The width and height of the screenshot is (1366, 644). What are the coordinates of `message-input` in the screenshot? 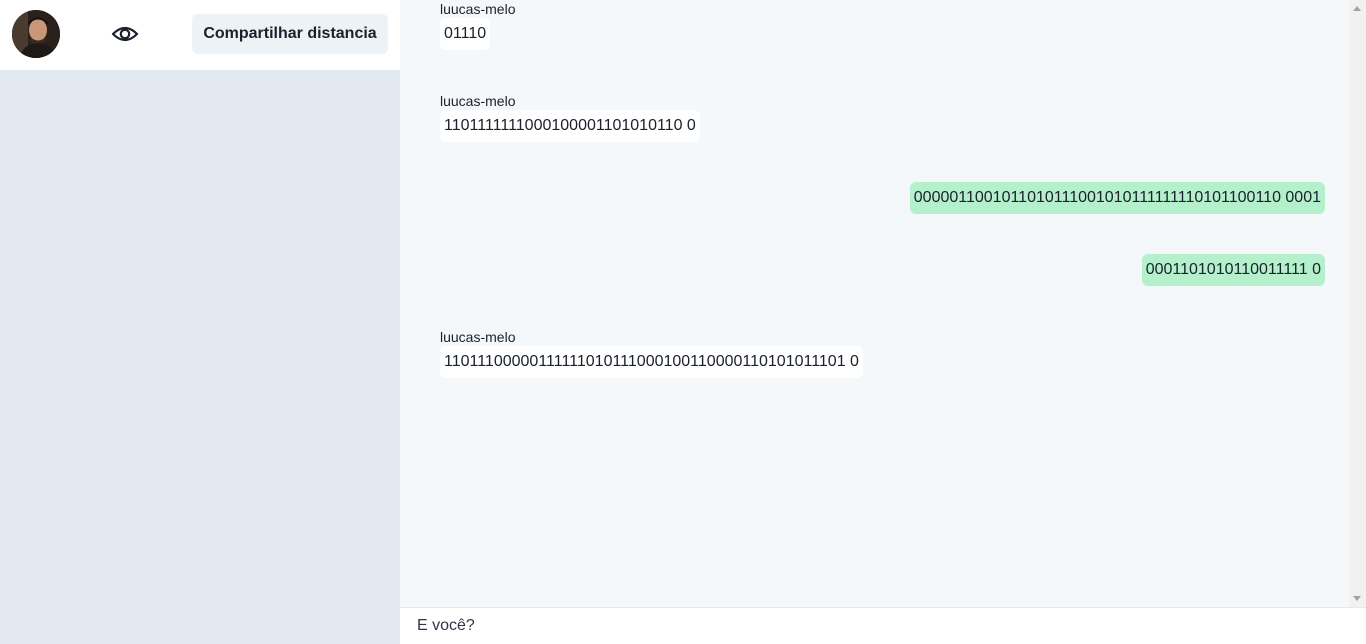 It's located at (883, 626).